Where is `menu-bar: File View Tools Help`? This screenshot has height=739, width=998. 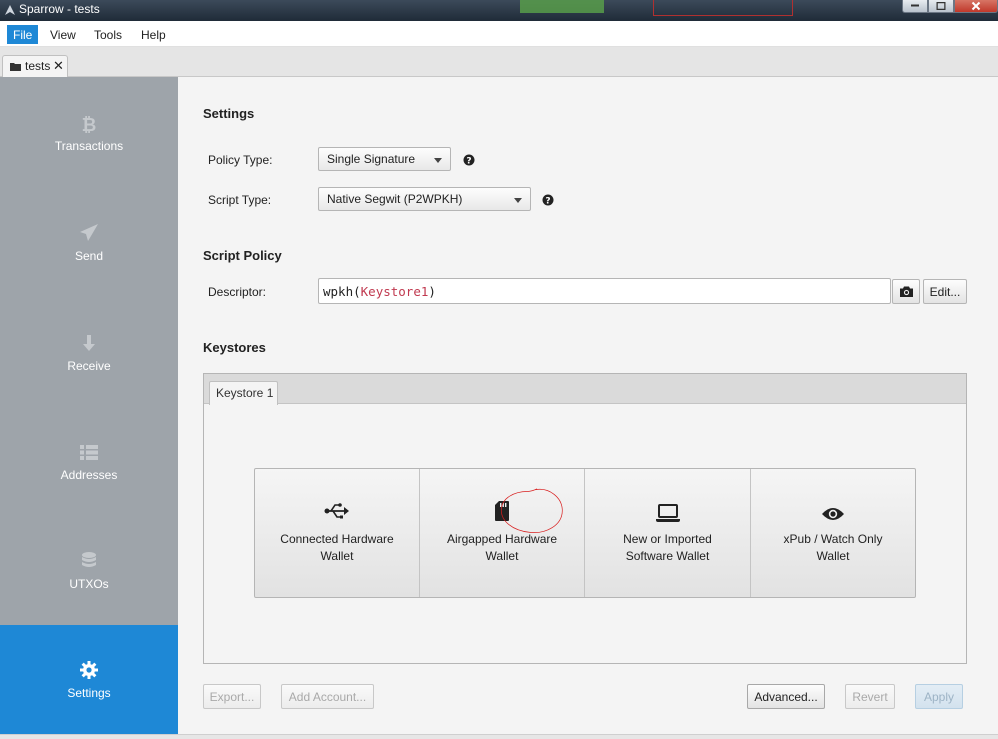
menu-bar: File View Tools Help is located at coordinates (499, 34).